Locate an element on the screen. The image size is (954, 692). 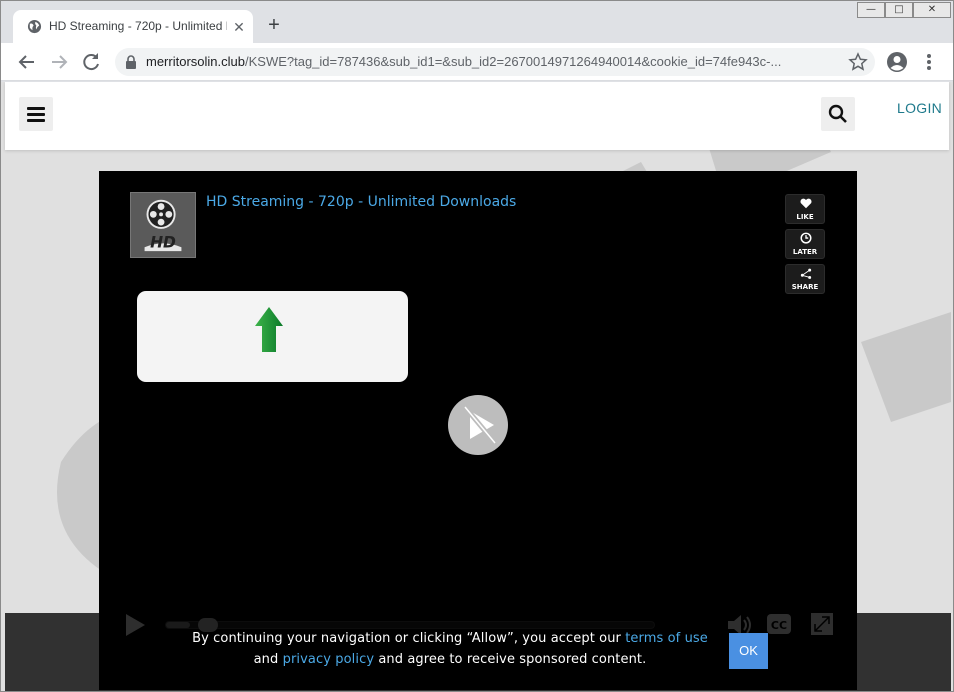
globe-icon is located at coordinates (34, 26).